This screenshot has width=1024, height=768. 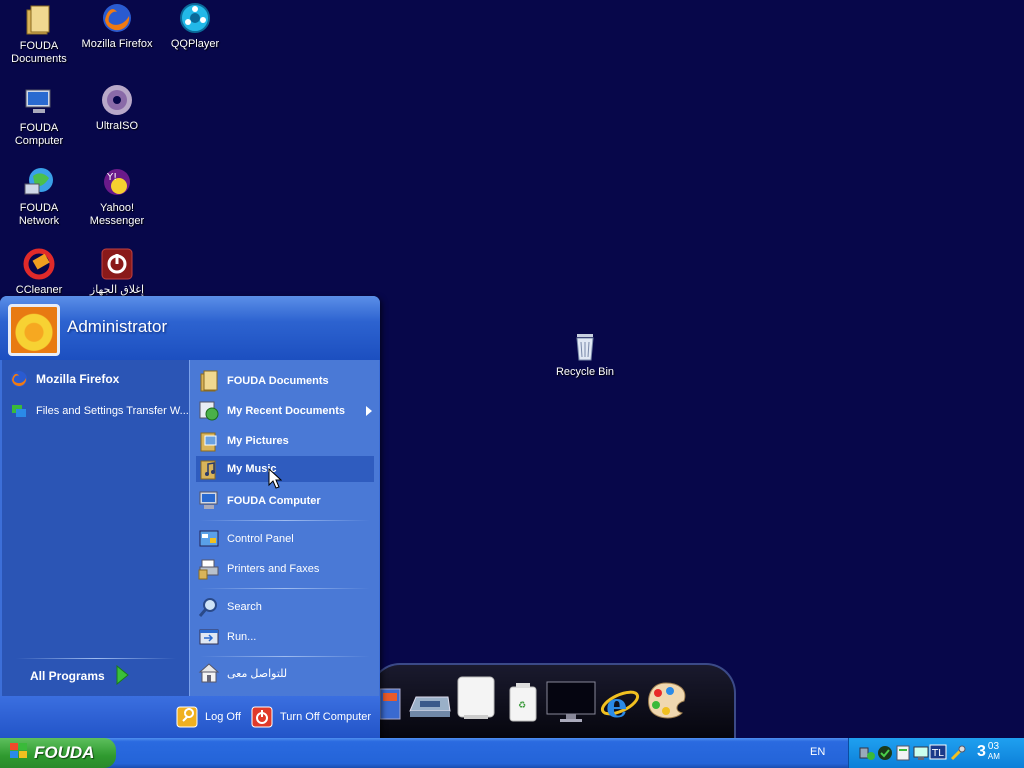 What do you see at coordinates (117, 326) in the screenshot?
I see `user-name: Administrator` at bounding box center [117, 326].